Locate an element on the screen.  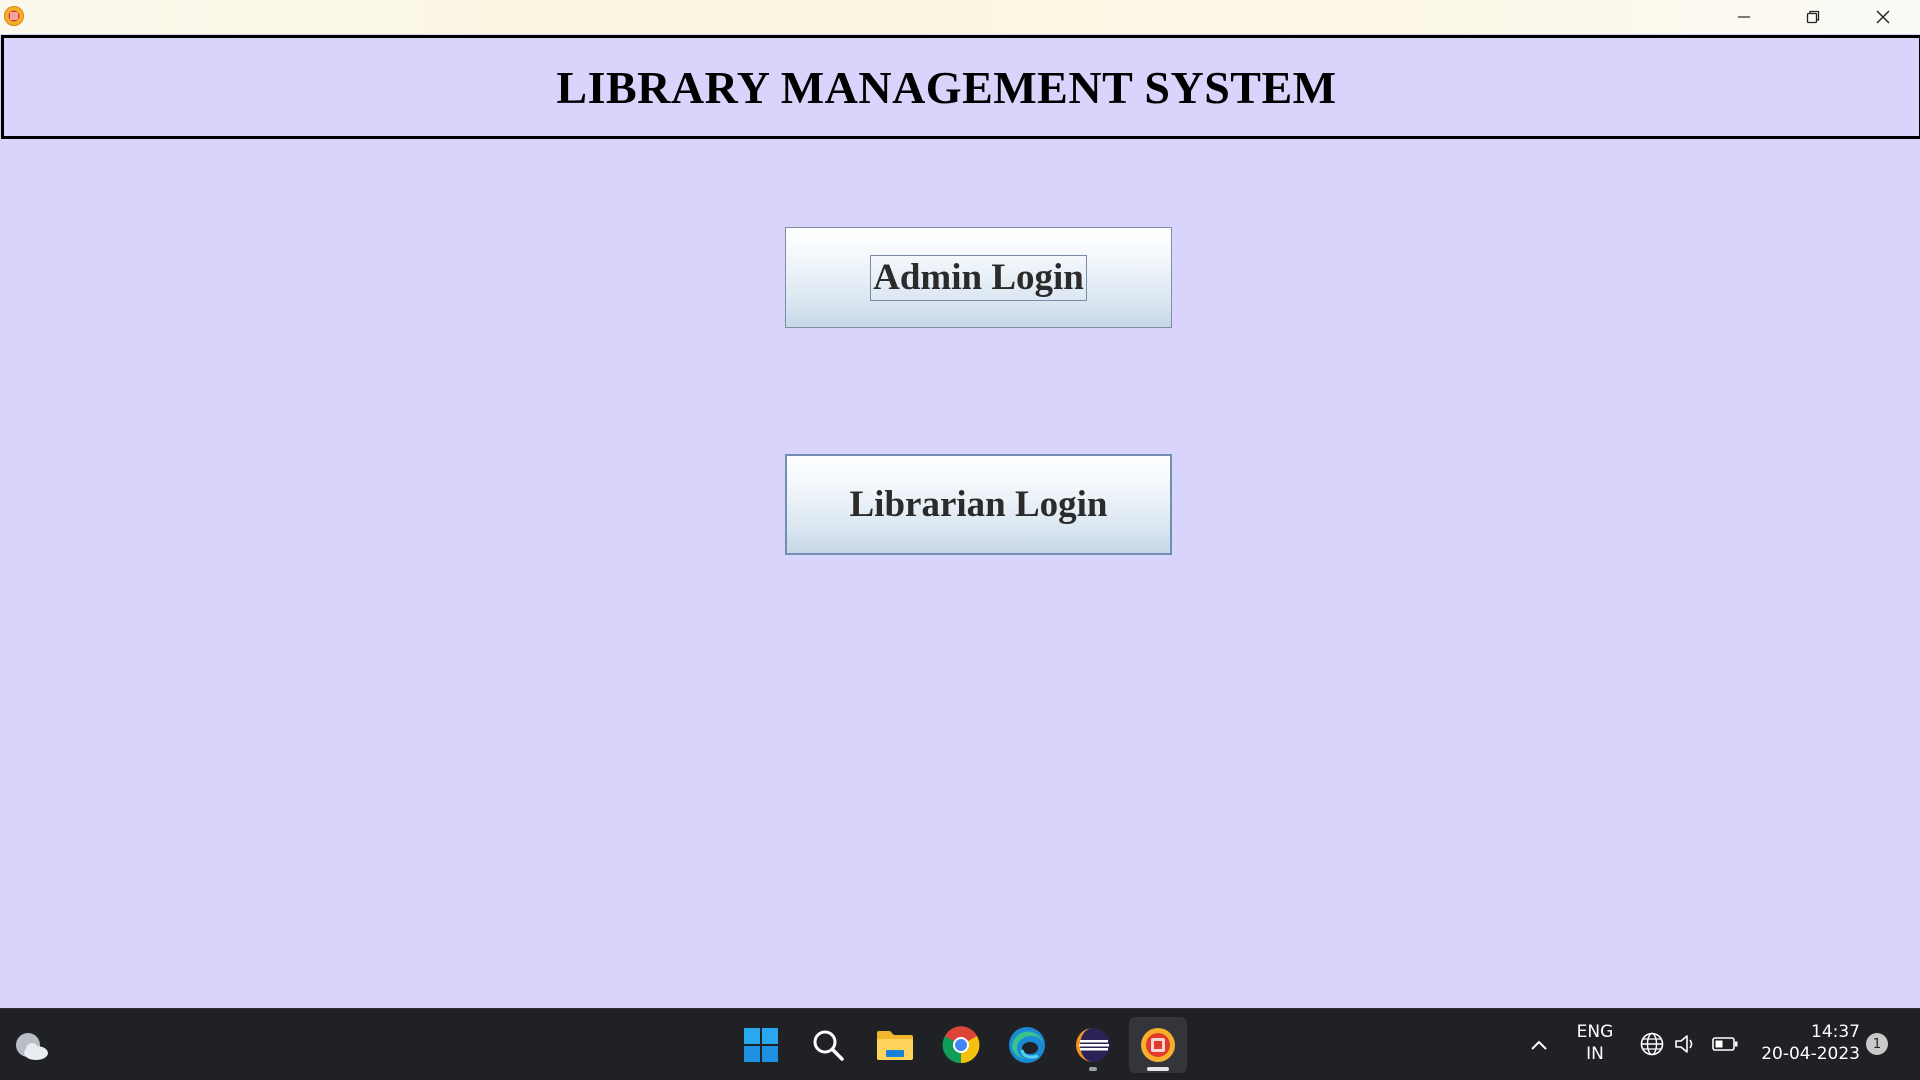
close-icon is located at coordinates (1883, 17).